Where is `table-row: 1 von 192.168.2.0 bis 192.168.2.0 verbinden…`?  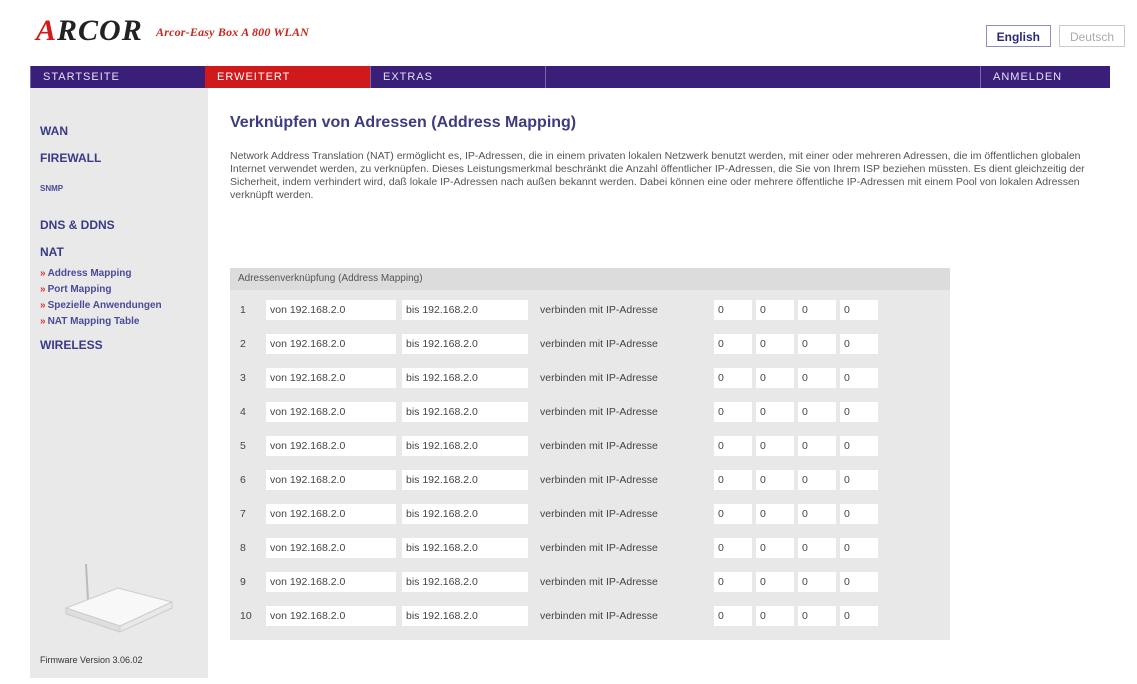 table-row: 1 von 192.168.2.0 bis 192.168.2.0 verbinden… is located at coordinates (590, 310).